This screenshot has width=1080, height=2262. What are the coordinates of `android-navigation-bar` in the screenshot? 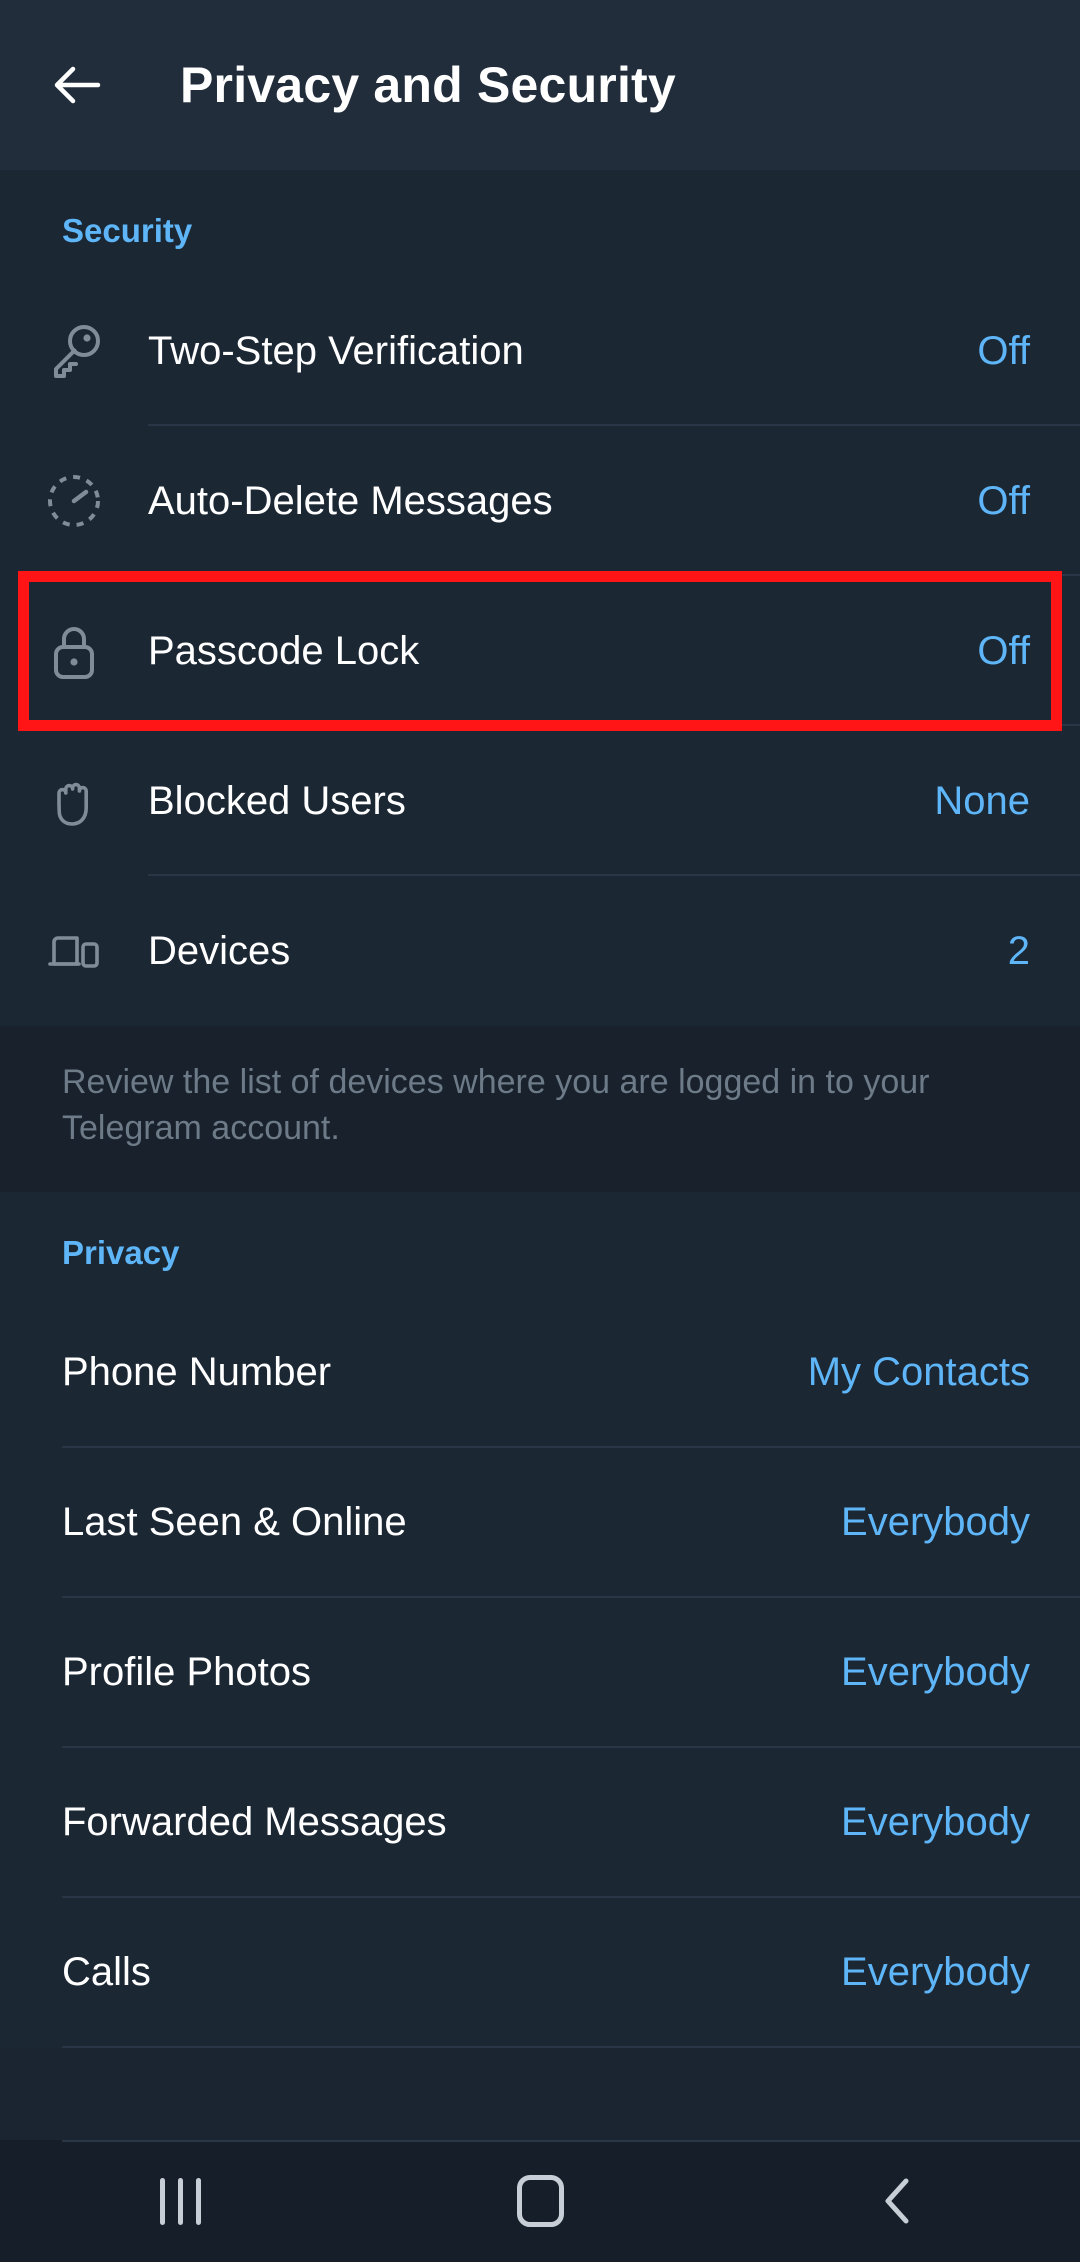 It's located at (540, 2201).